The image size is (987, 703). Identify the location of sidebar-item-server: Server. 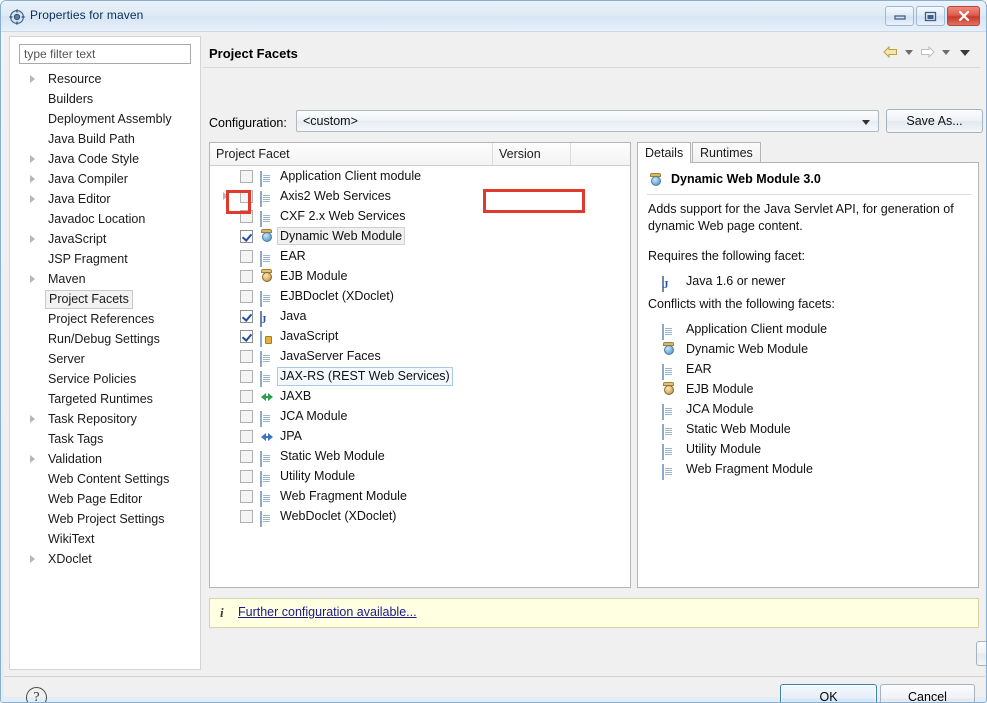
(105, 359).